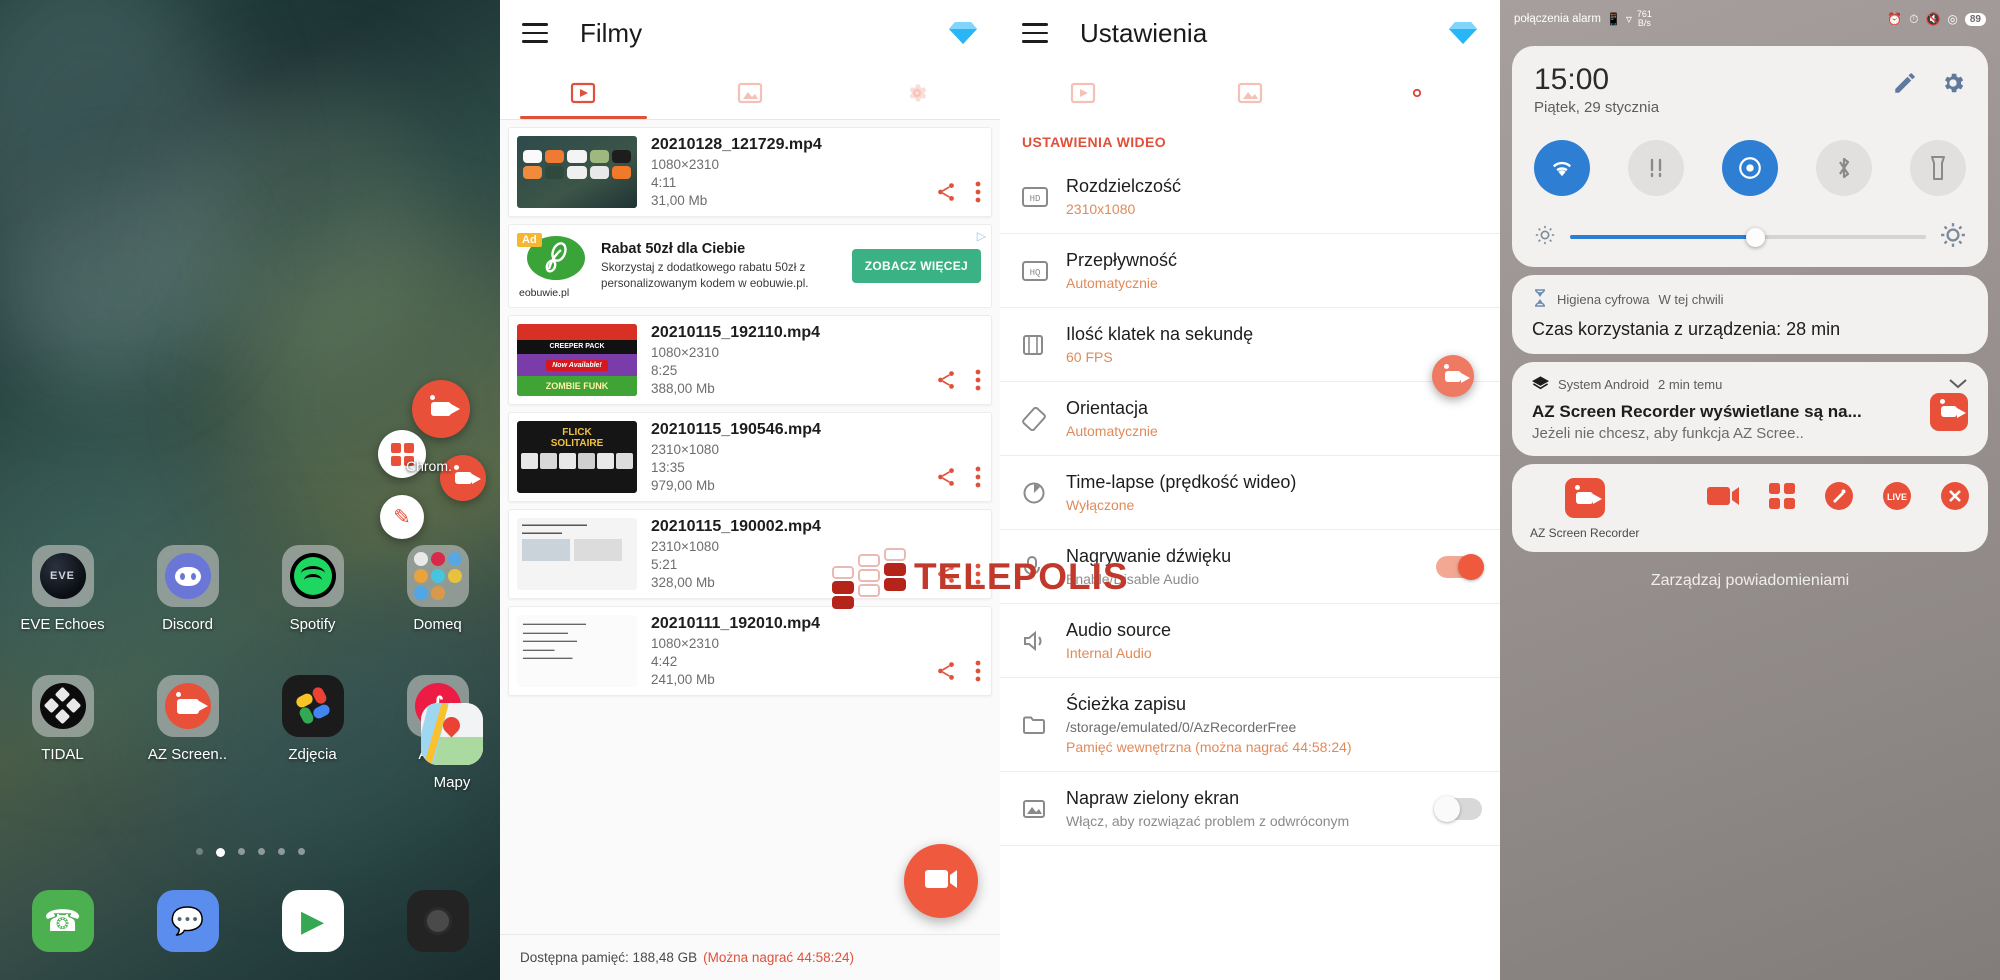  Describe the element at coordinates (1250, 345) in the screenshot. I see `setting-row-fps: Ilość klatek na sekundę 60 FPS` at that location.